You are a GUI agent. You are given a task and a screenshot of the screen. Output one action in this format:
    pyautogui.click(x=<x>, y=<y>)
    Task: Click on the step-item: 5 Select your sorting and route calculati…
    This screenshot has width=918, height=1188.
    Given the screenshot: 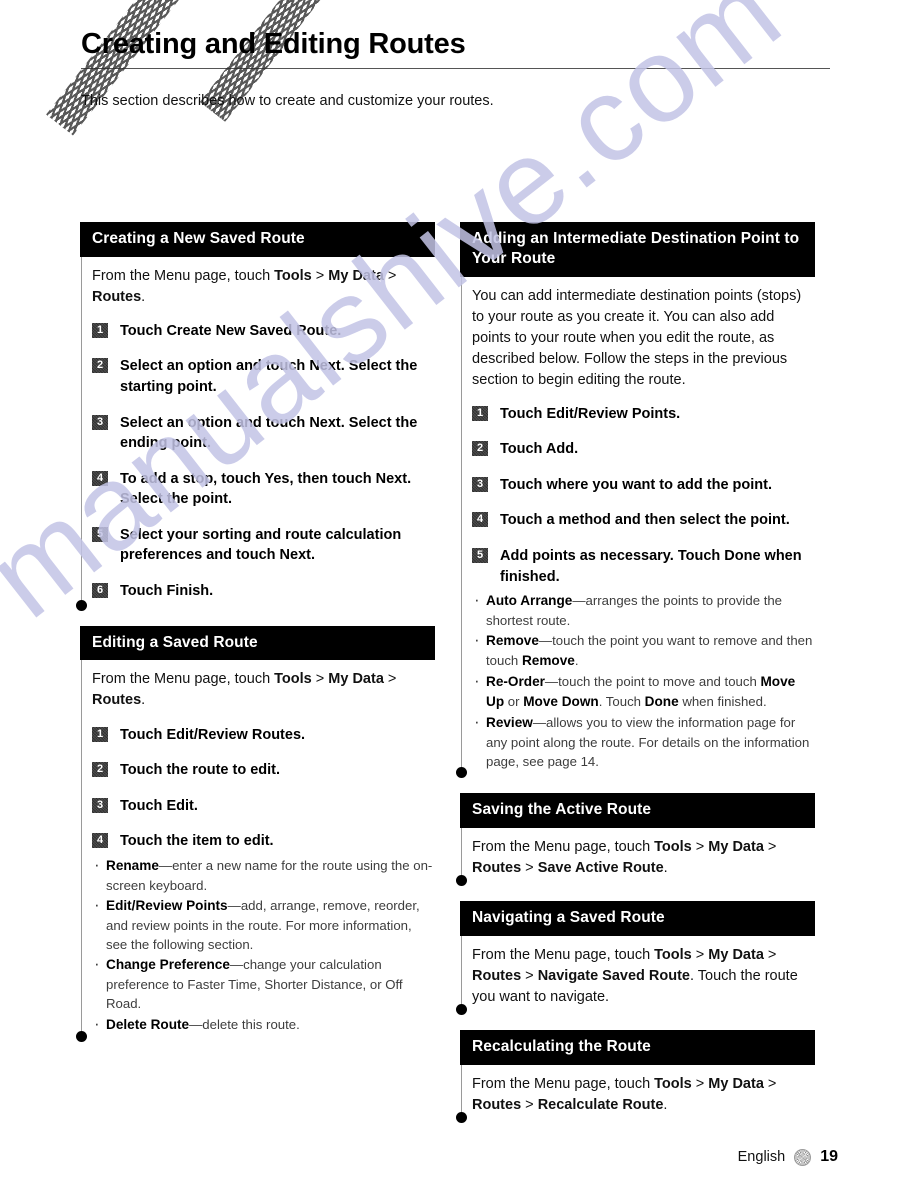 What is the action you would take?
    pyautogui.click(x=263, y=545)
    